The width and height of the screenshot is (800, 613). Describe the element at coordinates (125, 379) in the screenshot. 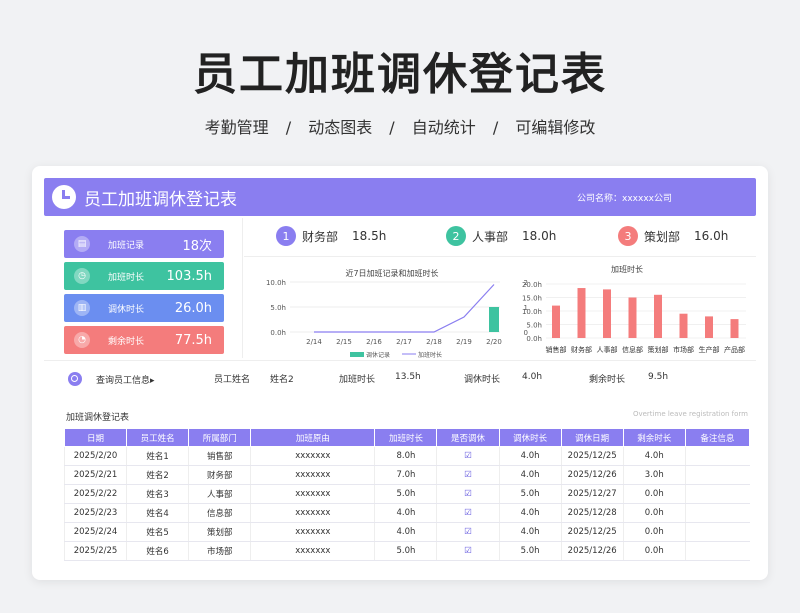

I see `query-label: 查询员工信息▸` at that location.